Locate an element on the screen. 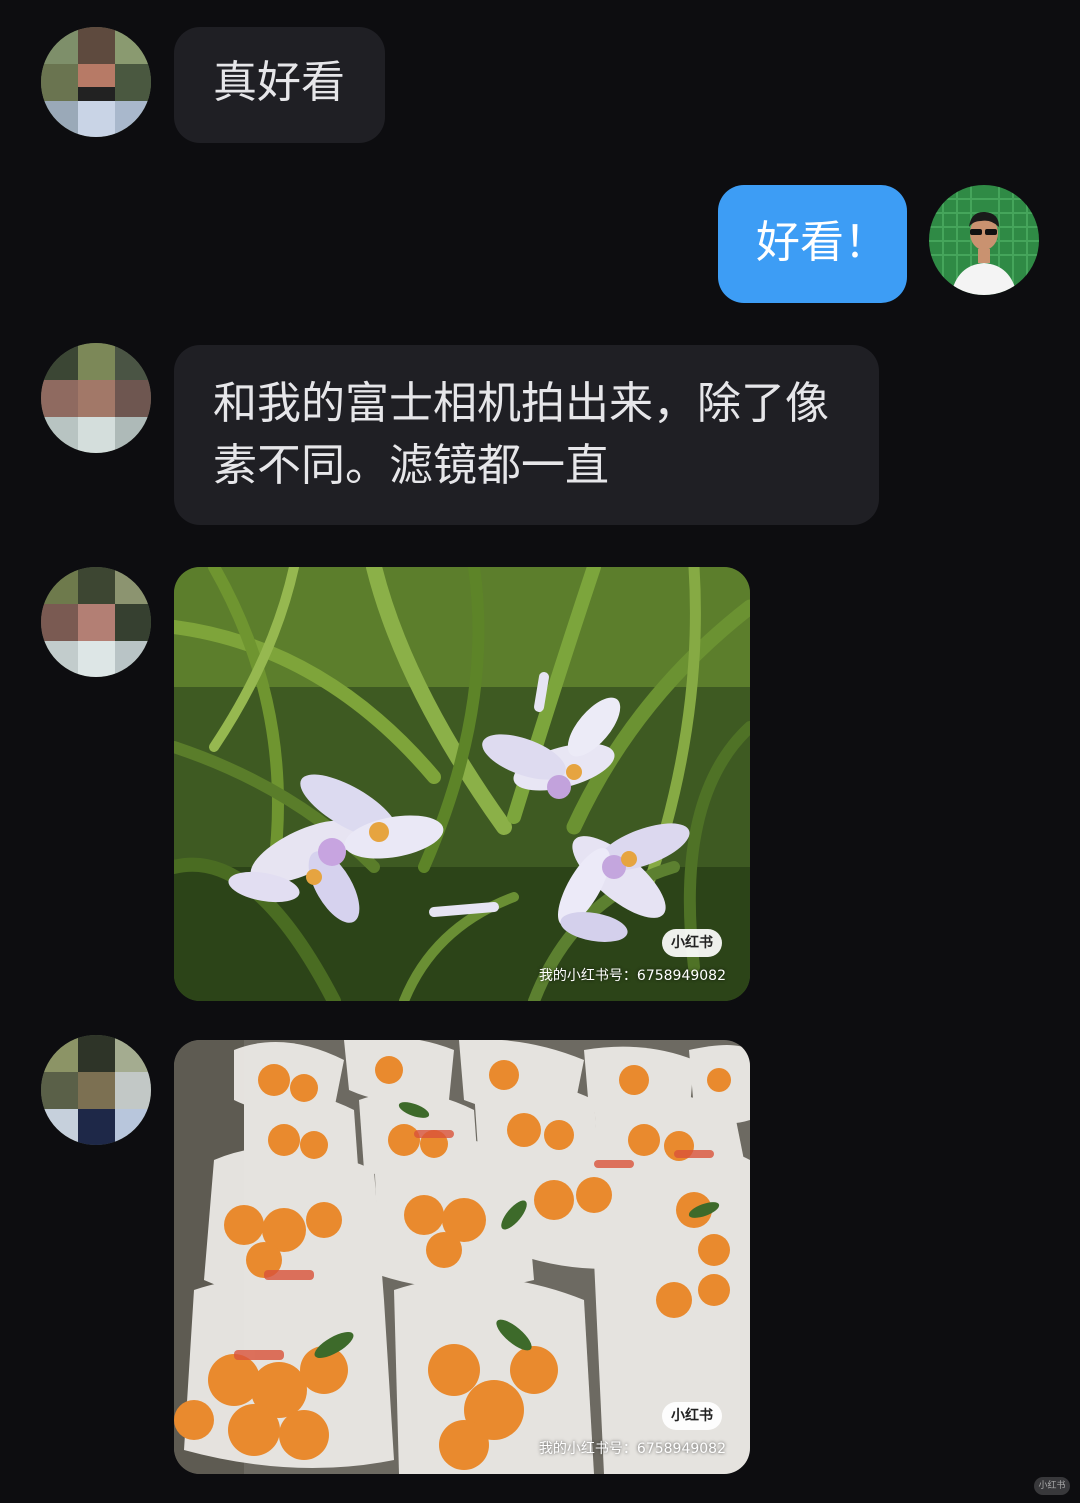  xiaohongshu-corner-logo: 小红书 is located at coordinates (1052, 1486).